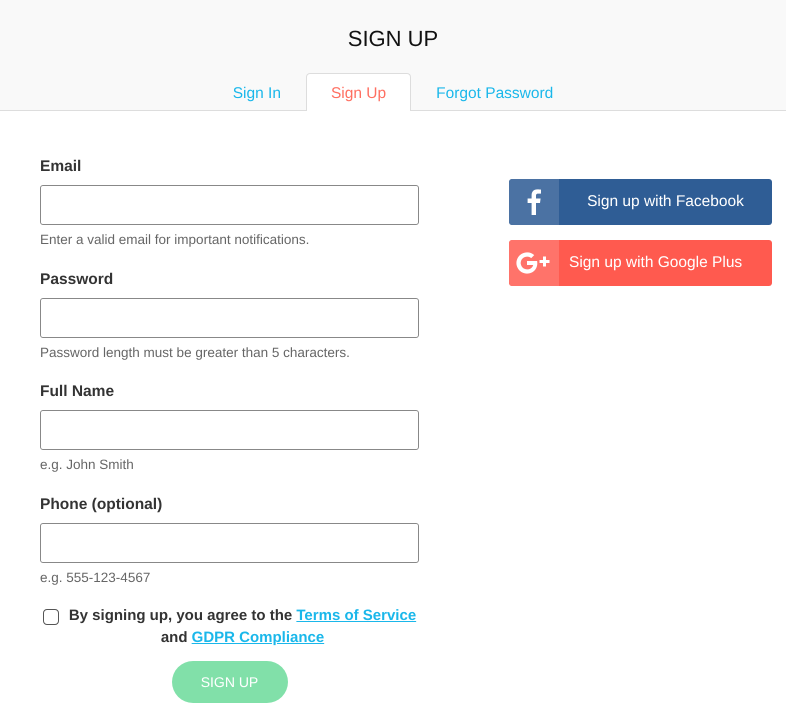 The width and height of the screenshot is (786, 724). What do you see at coordinates (101, 504) in the screenshot?
I see `field-label: Phone (optional)` at bounding box center [101, 504].